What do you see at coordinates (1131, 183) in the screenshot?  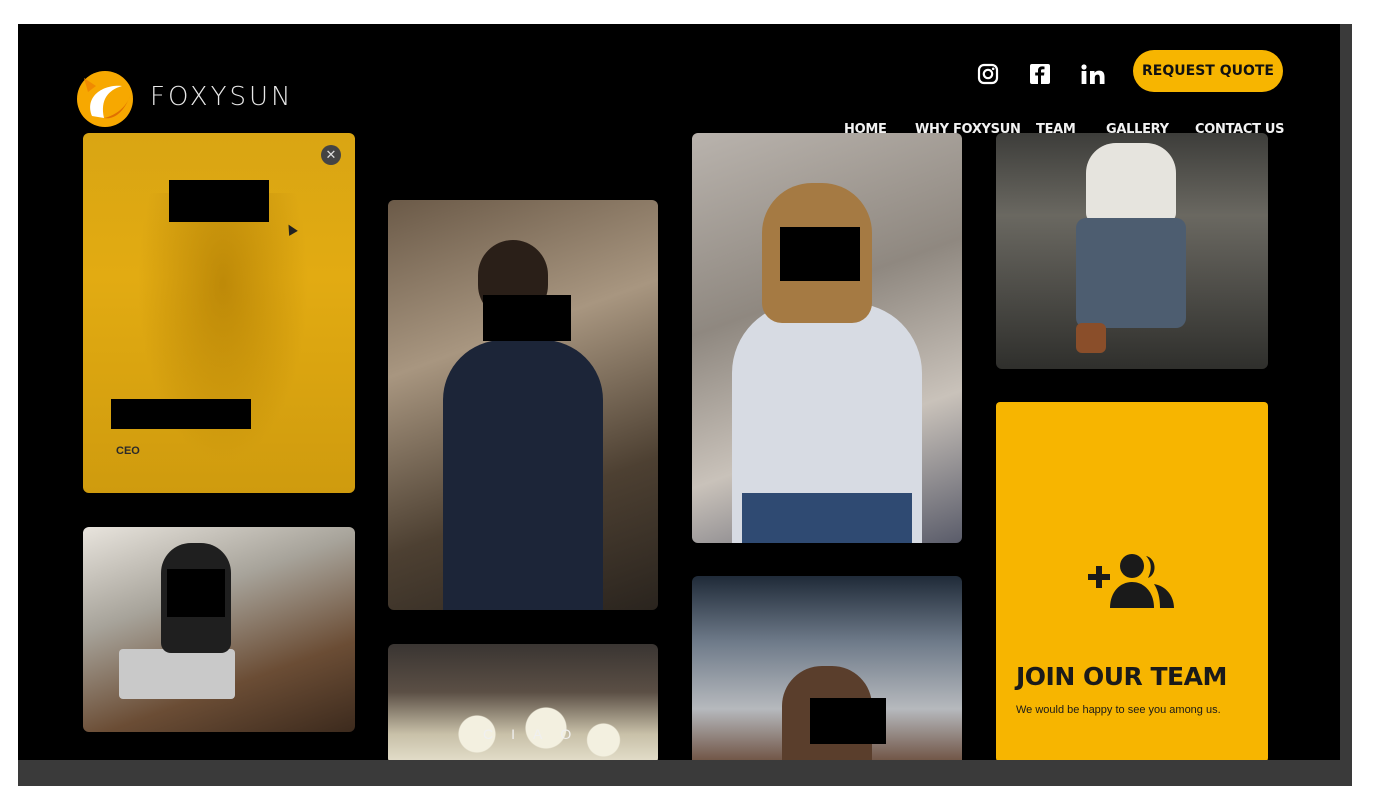 I see `person-shirt` at bounding box center [1131, 183].